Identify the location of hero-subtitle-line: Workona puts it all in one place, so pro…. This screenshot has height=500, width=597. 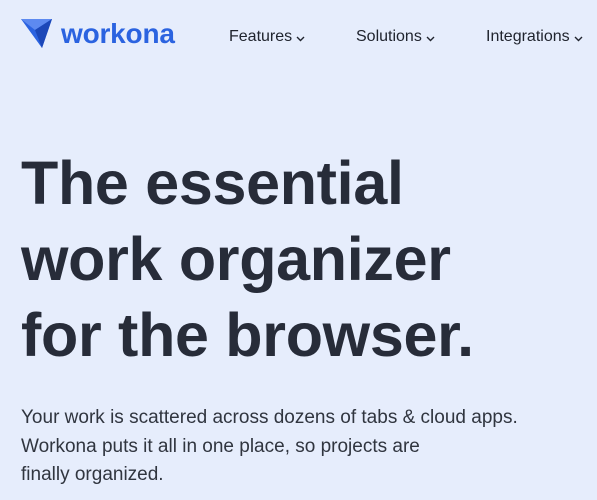
(220, 446).